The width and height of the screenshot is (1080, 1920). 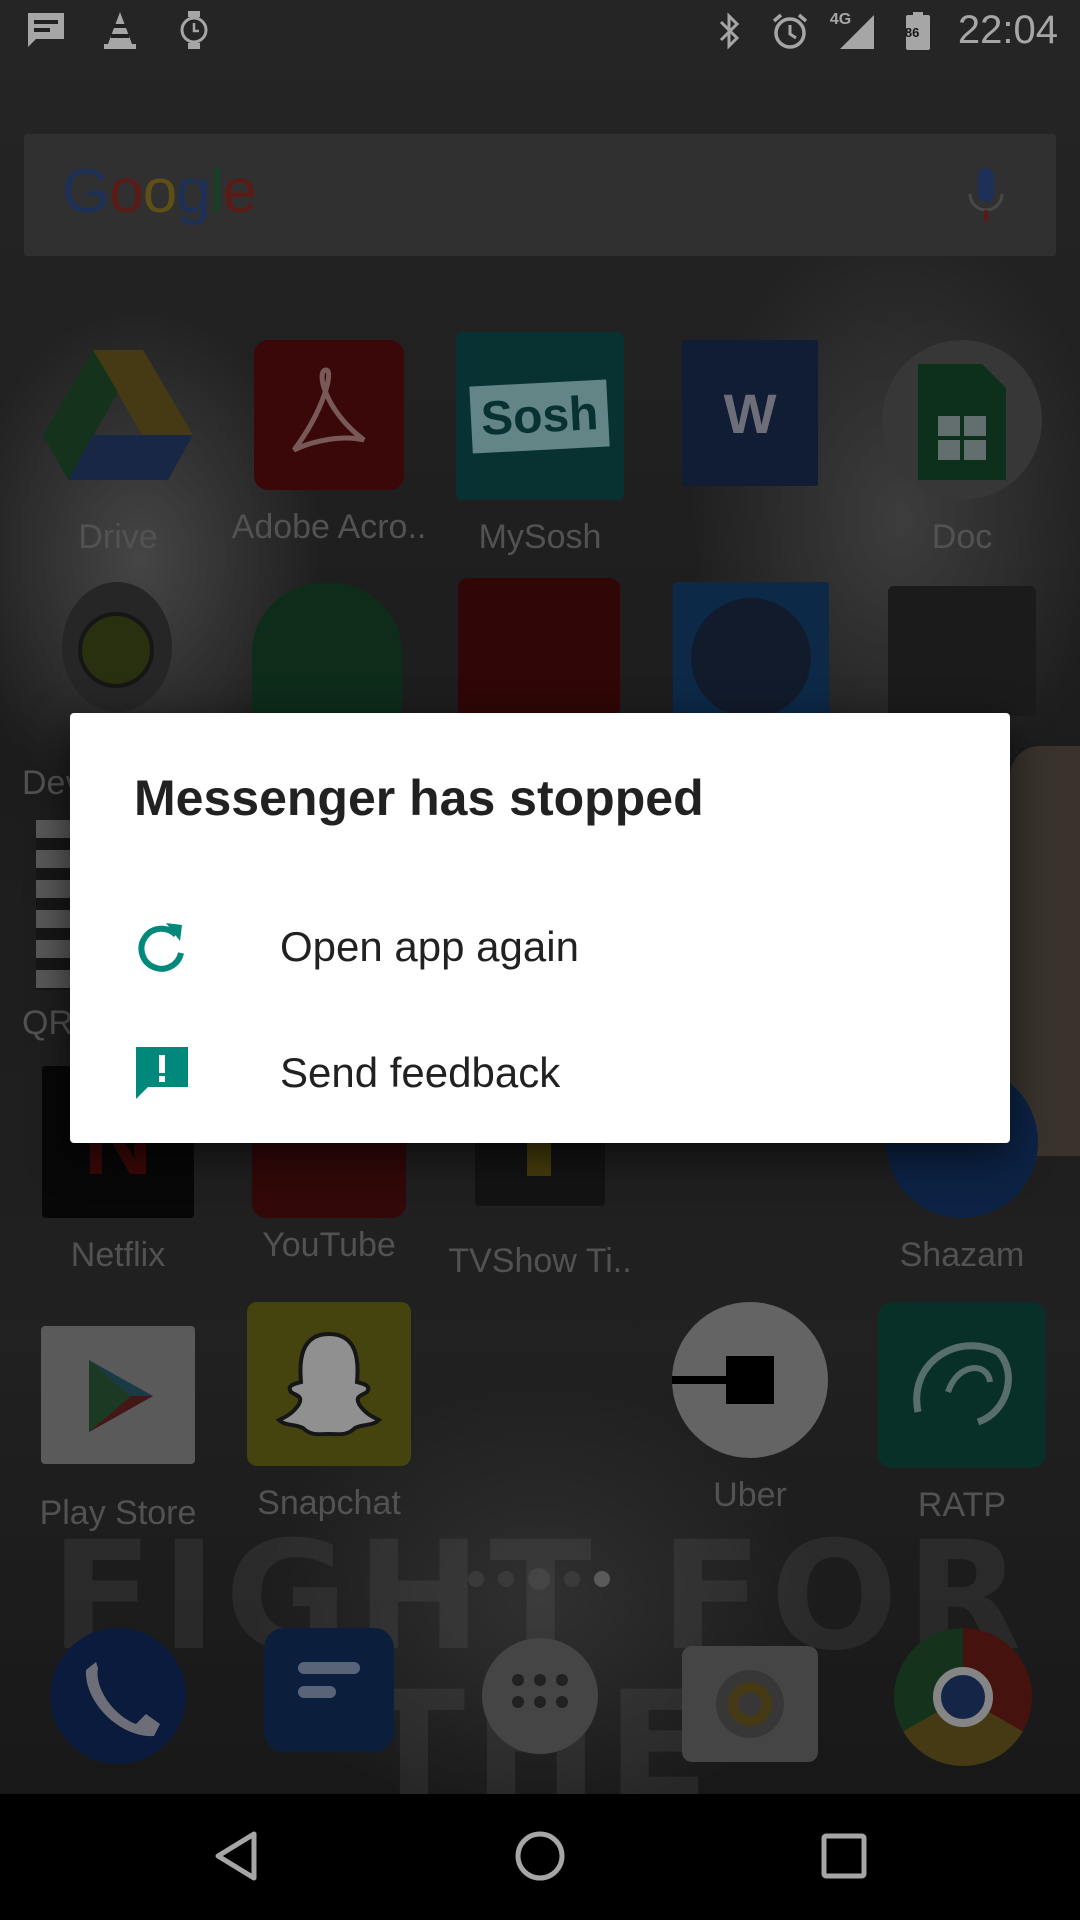 I want to click on option-label: Open app again, so click(x=429, y=946).